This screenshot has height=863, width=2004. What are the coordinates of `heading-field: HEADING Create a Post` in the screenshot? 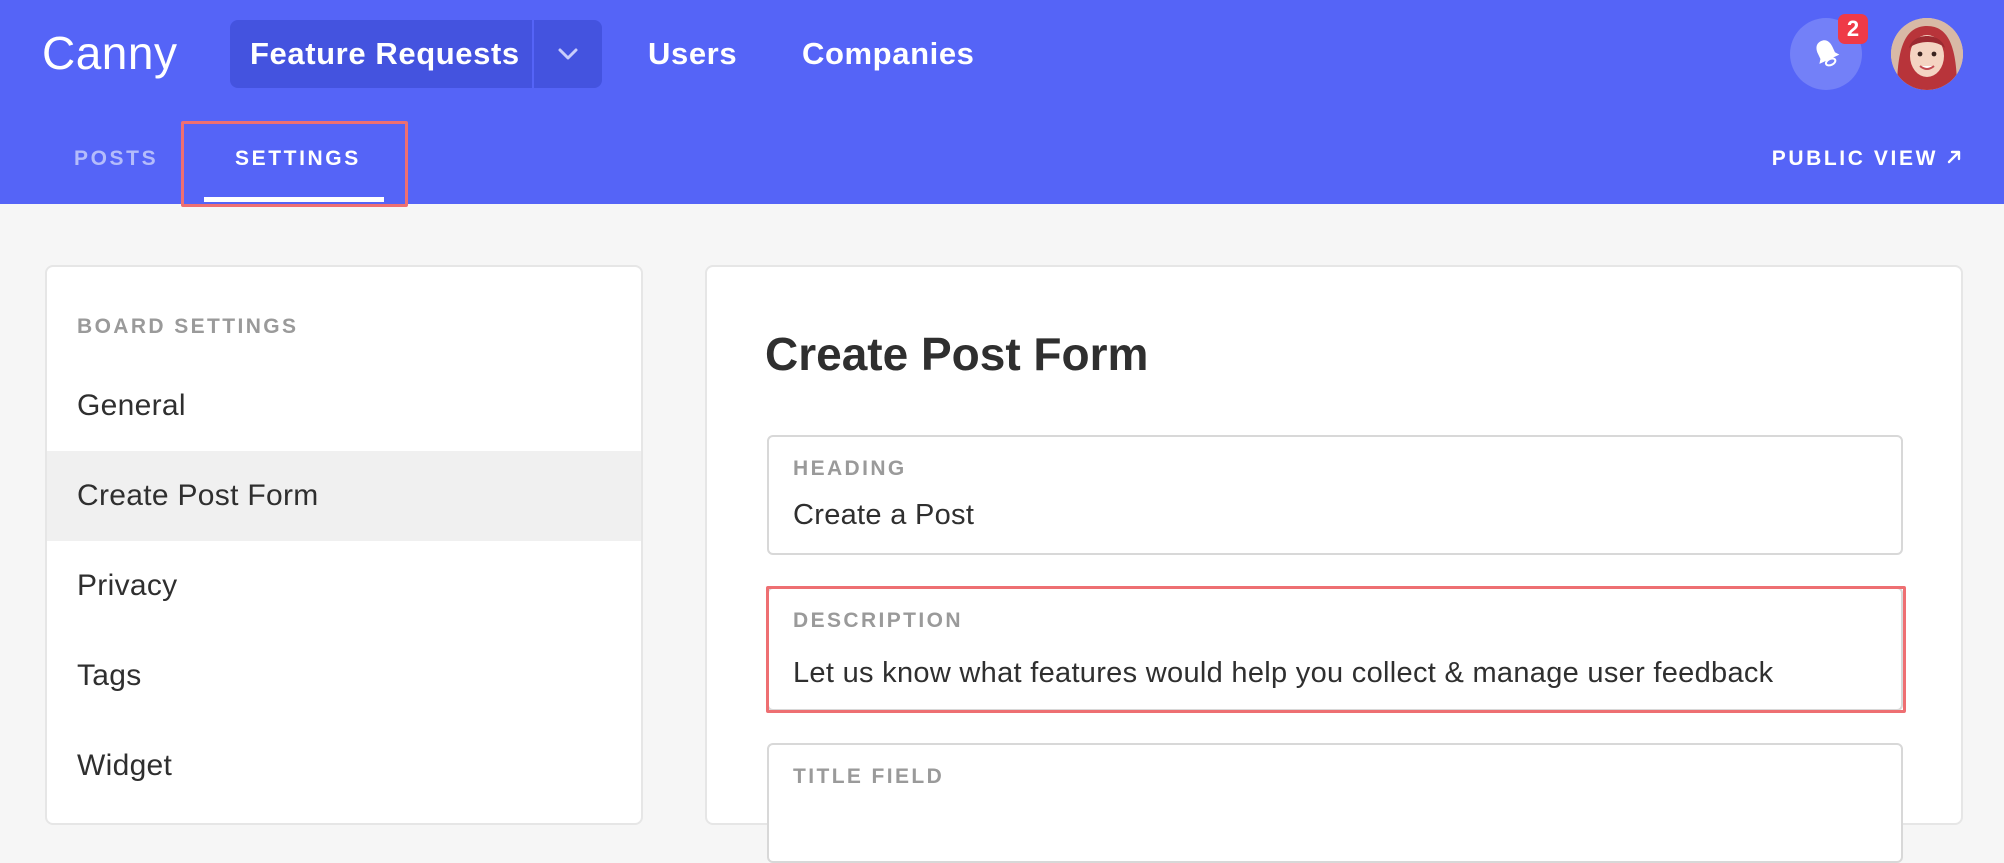 It's located at (1335, 495).